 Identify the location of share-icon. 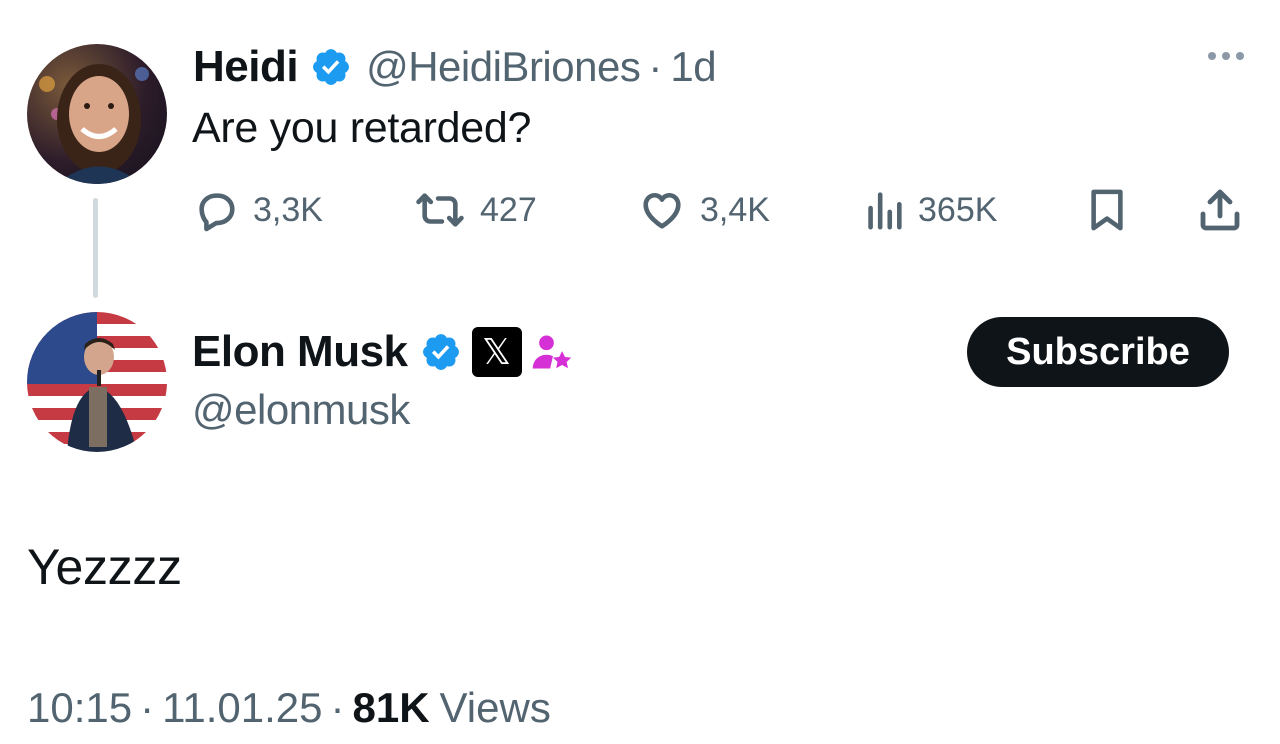
(1220, 210).